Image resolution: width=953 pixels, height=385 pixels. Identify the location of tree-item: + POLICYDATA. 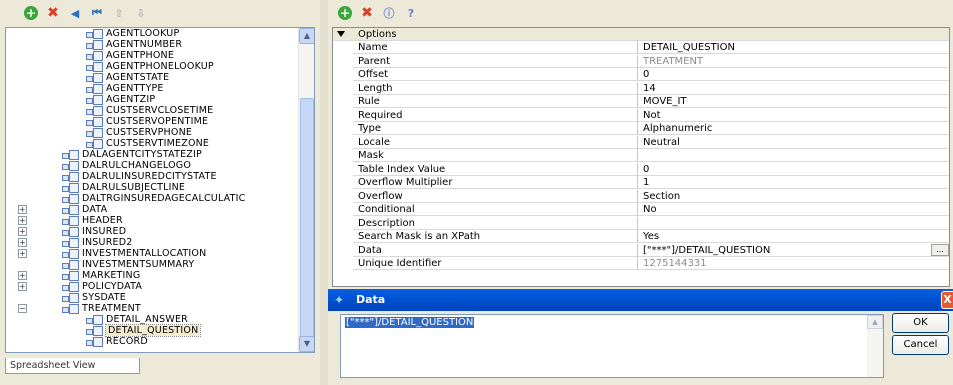
(80, 286).